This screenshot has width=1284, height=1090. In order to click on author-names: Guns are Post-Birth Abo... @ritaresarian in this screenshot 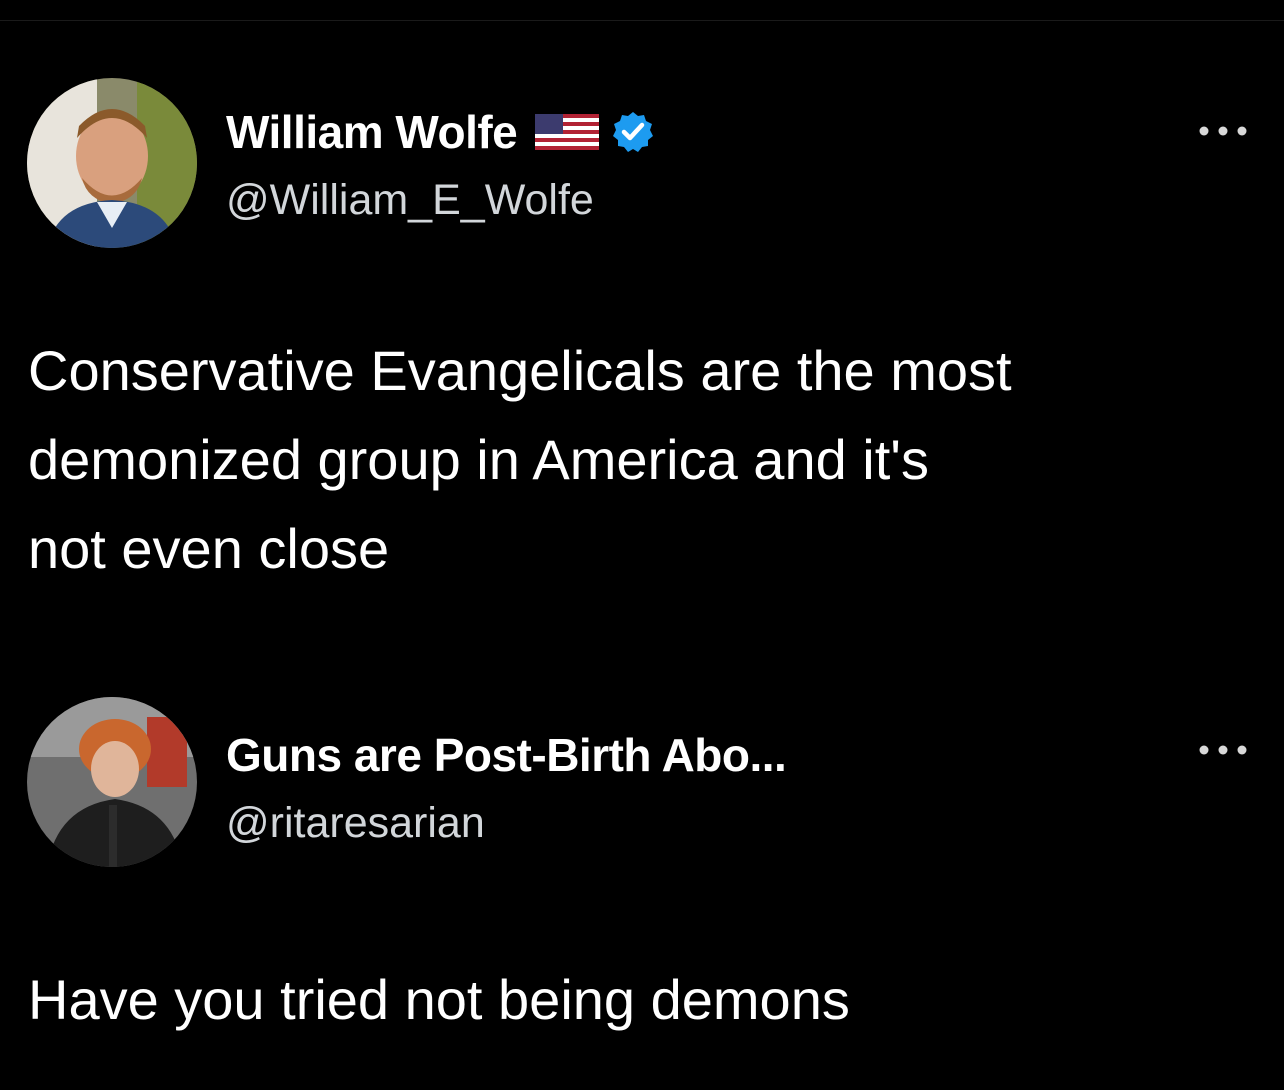, I will do `click(506, 787)`.